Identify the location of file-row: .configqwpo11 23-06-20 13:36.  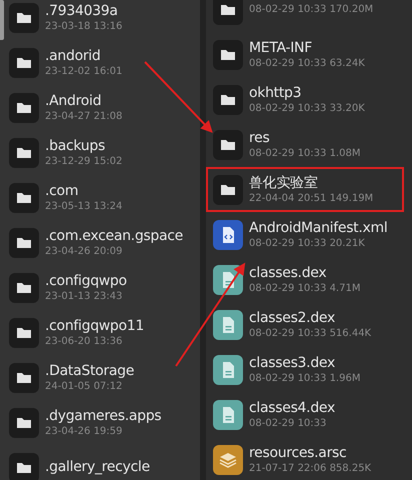
(100, 332).